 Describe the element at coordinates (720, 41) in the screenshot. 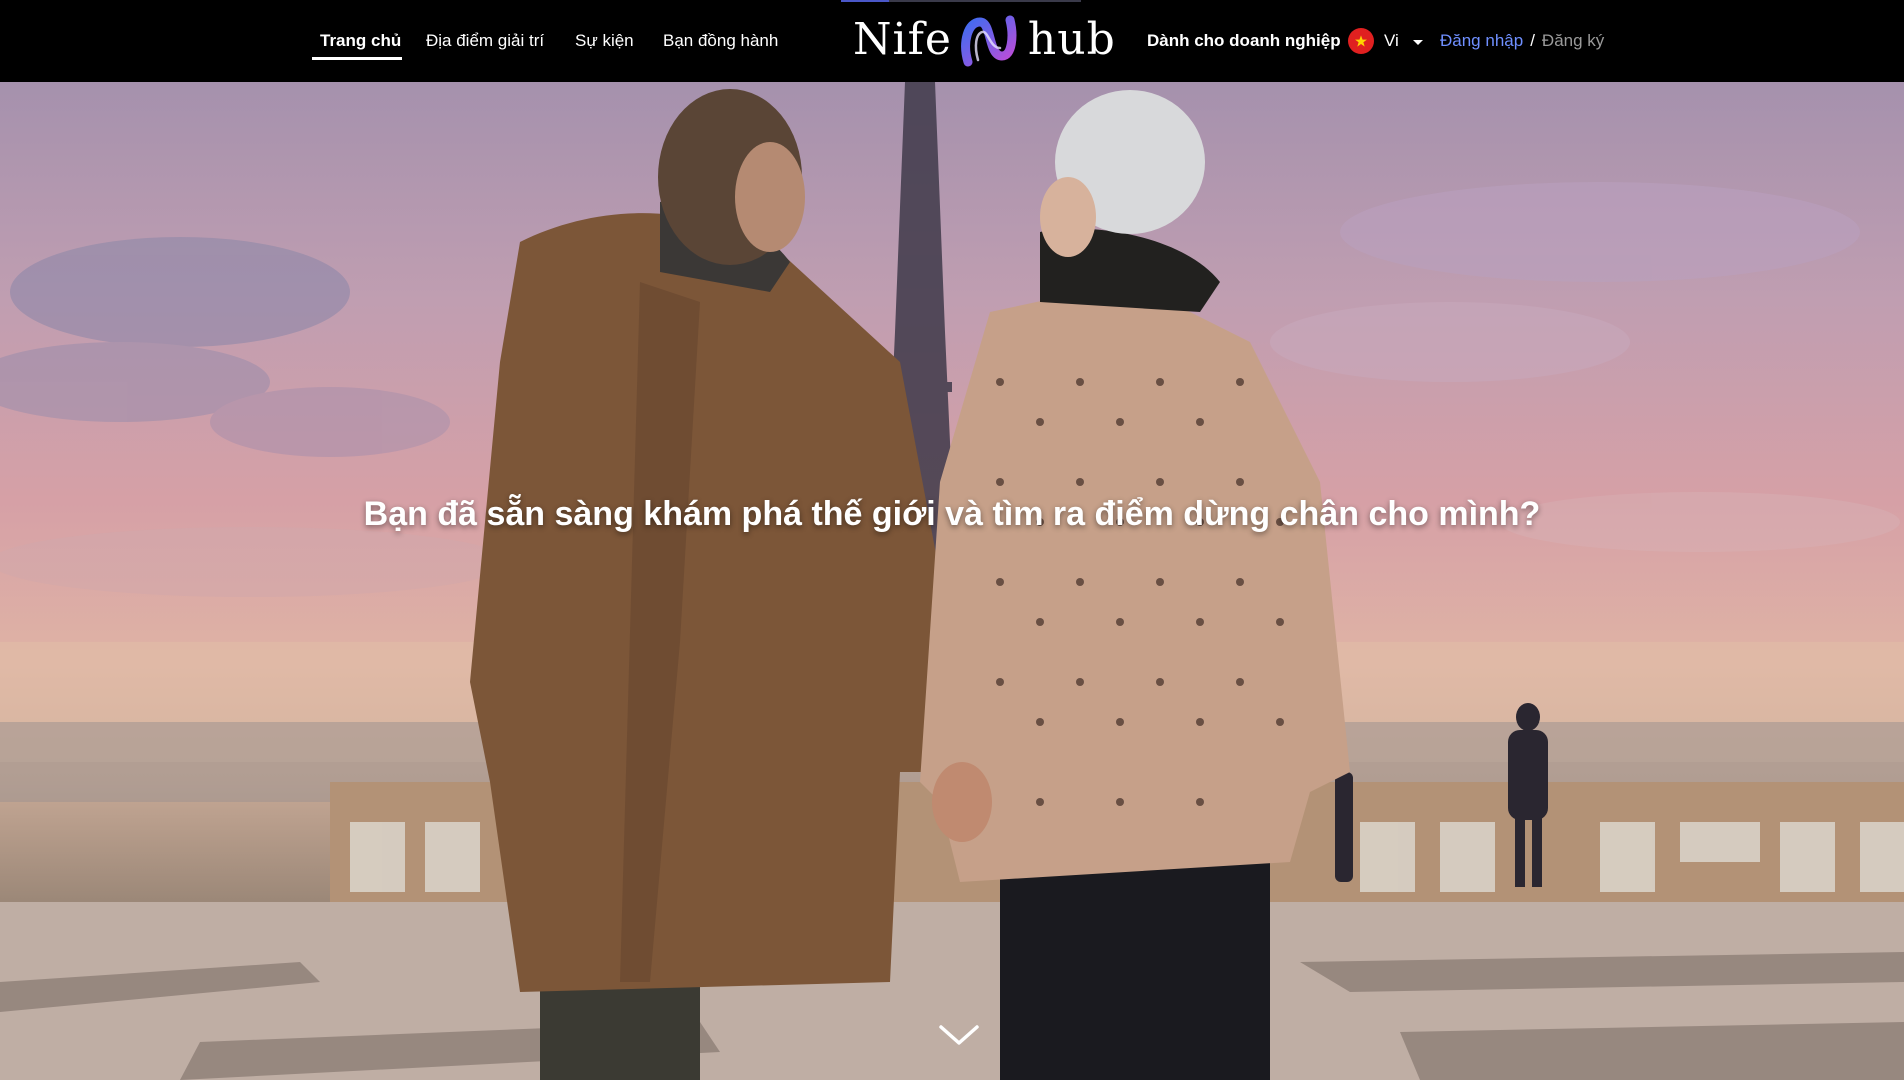

I see `nav-item-companions: Bạn đồng hành` at that location.